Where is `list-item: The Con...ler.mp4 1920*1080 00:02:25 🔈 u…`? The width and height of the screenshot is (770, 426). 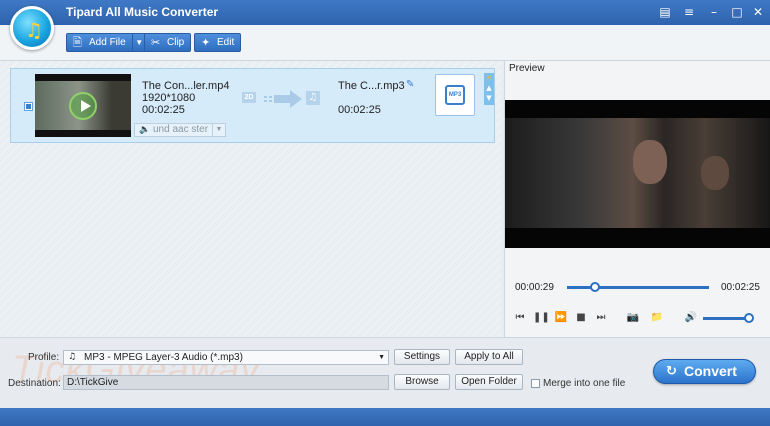 list-item: The Con...ler.mp4 1920*1080 00:02:25 🔈 u… is located at coordinates (252, 105).